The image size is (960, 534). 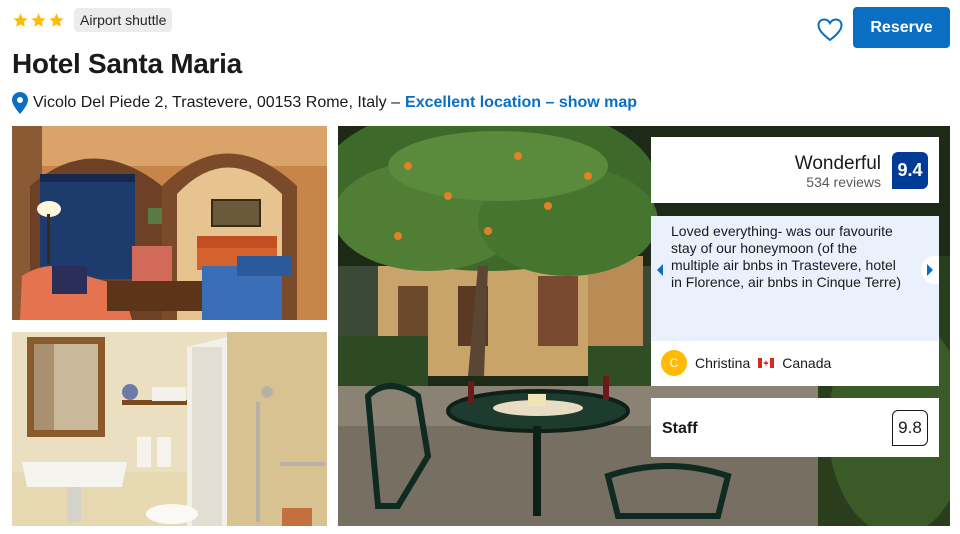 What do you see at coordinates (680, 428) in the screenshot?
I see `category-label: Staff` at bounding box center [680, 428].